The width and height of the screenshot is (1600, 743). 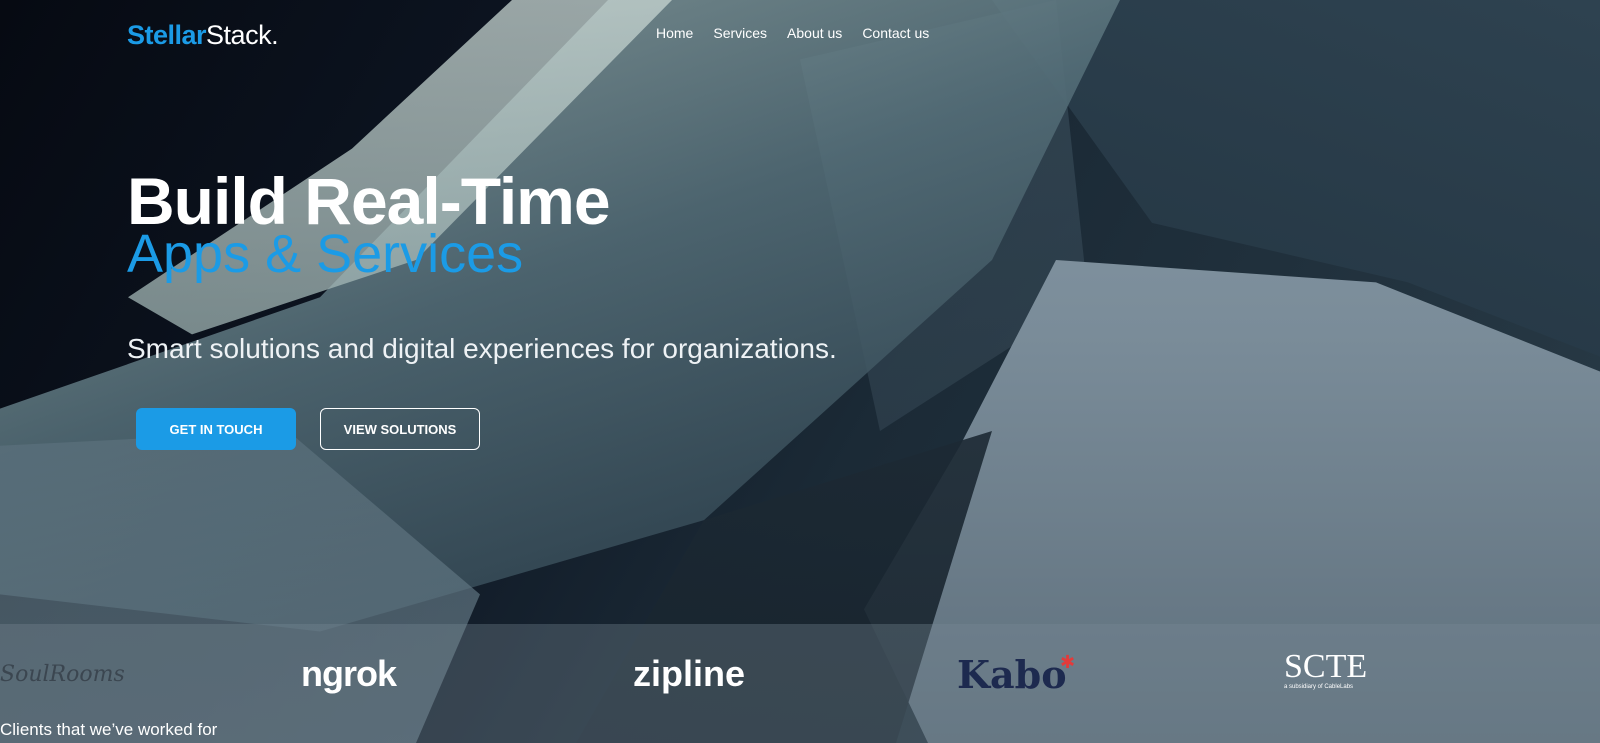 I want to click on nav-item-about: About us, so click(x=814, y=33).